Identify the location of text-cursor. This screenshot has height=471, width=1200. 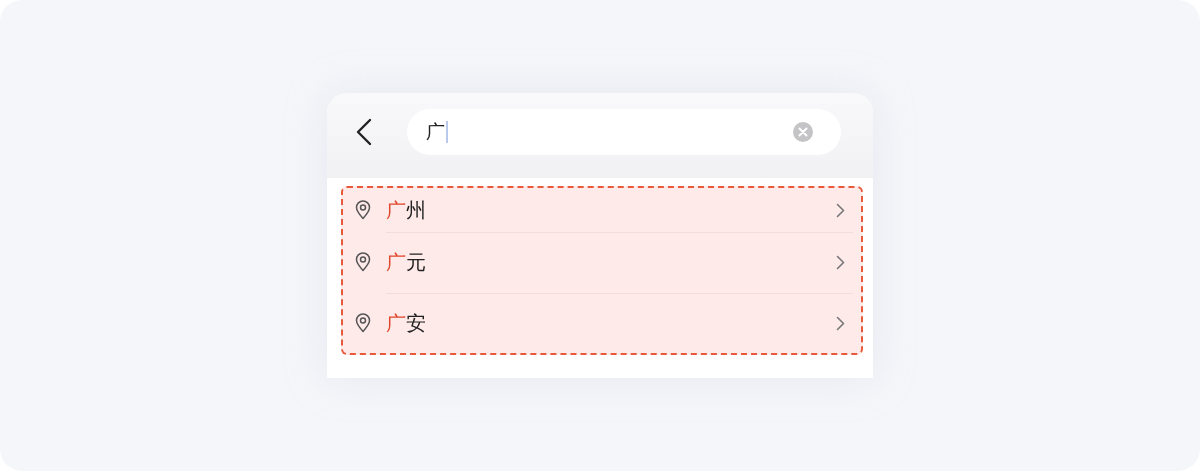
(447, 131).